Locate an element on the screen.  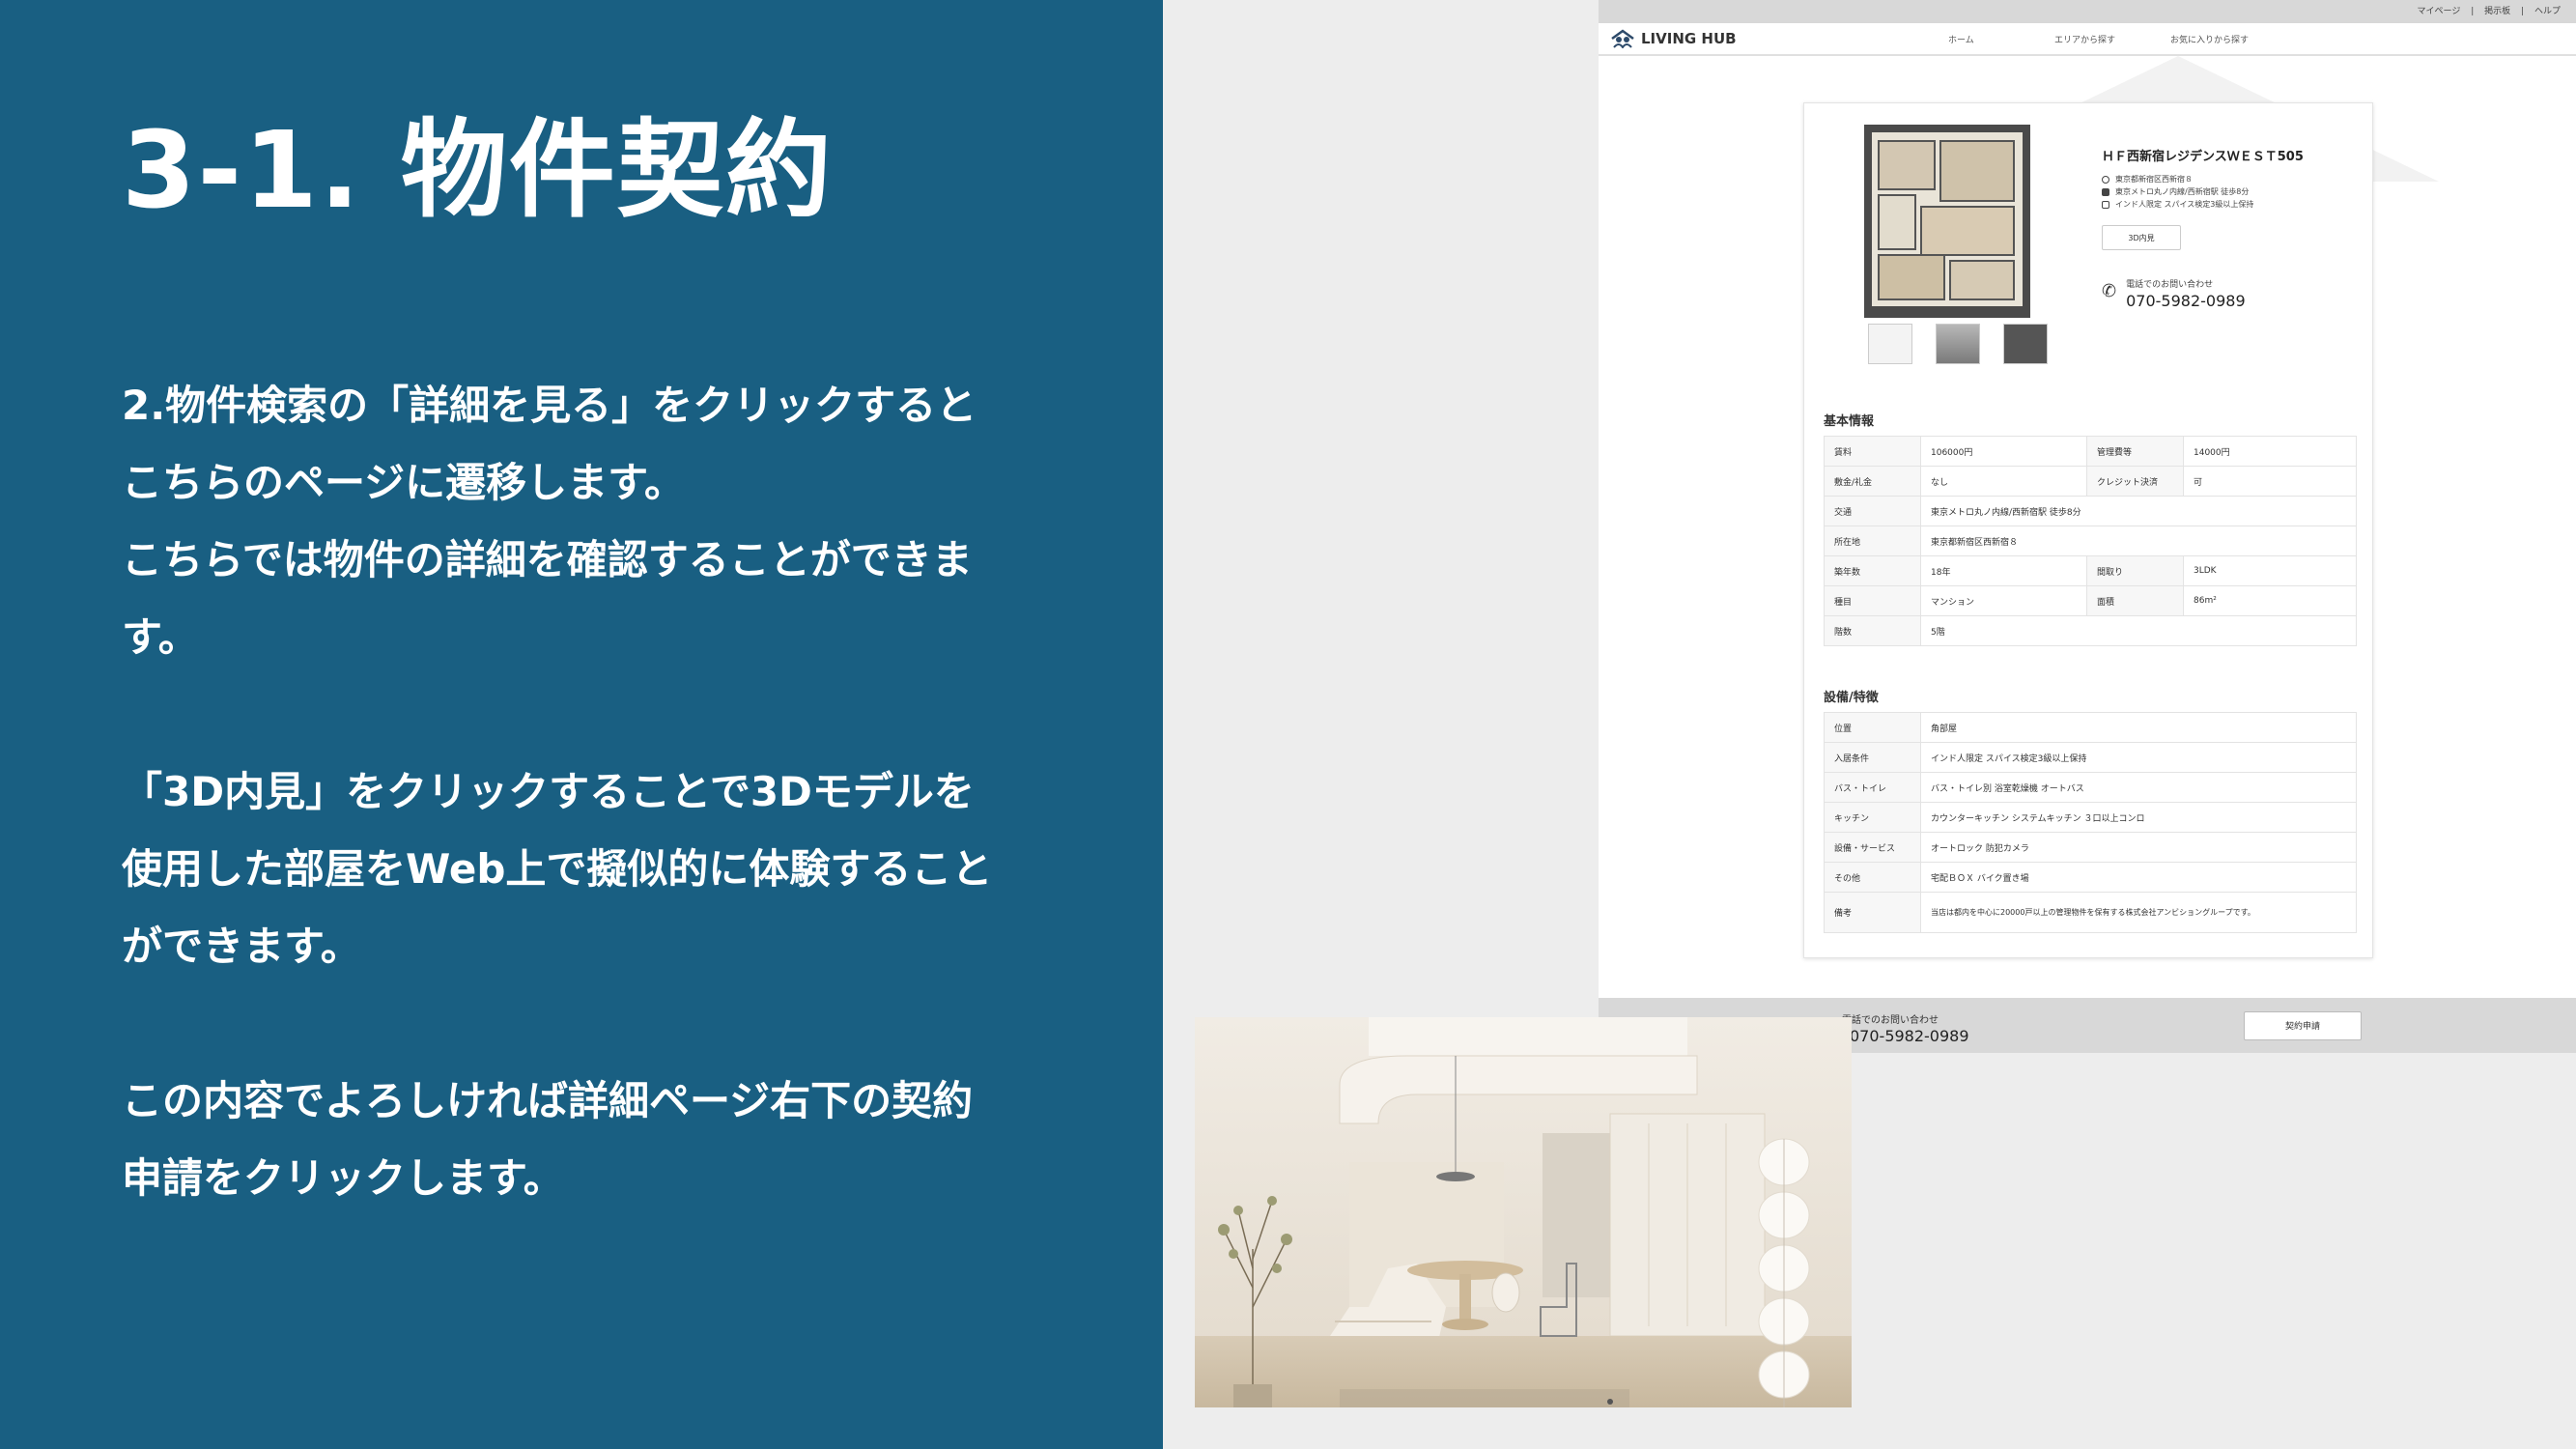
train-icon is located at coordinates (2105, 191).